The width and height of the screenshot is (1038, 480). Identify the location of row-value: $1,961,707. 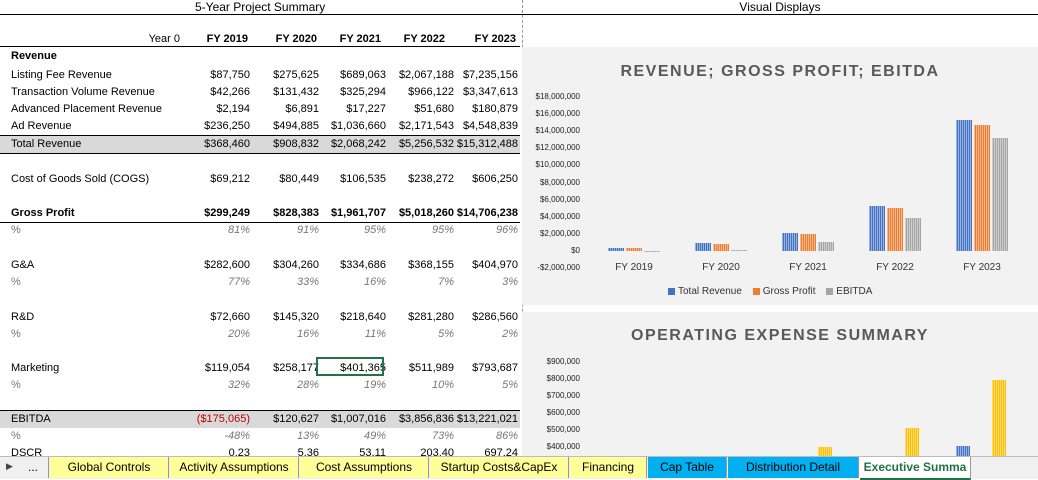
(351, 213).